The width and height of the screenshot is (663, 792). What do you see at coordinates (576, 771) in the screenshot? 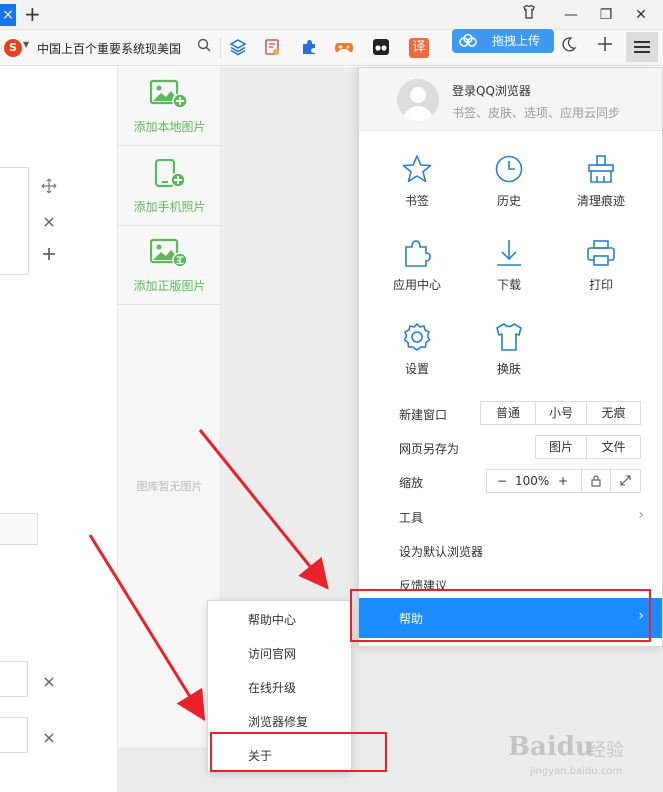
I see `watermark-url: jingyan.baidu.com` at bounding box center [576, 771].